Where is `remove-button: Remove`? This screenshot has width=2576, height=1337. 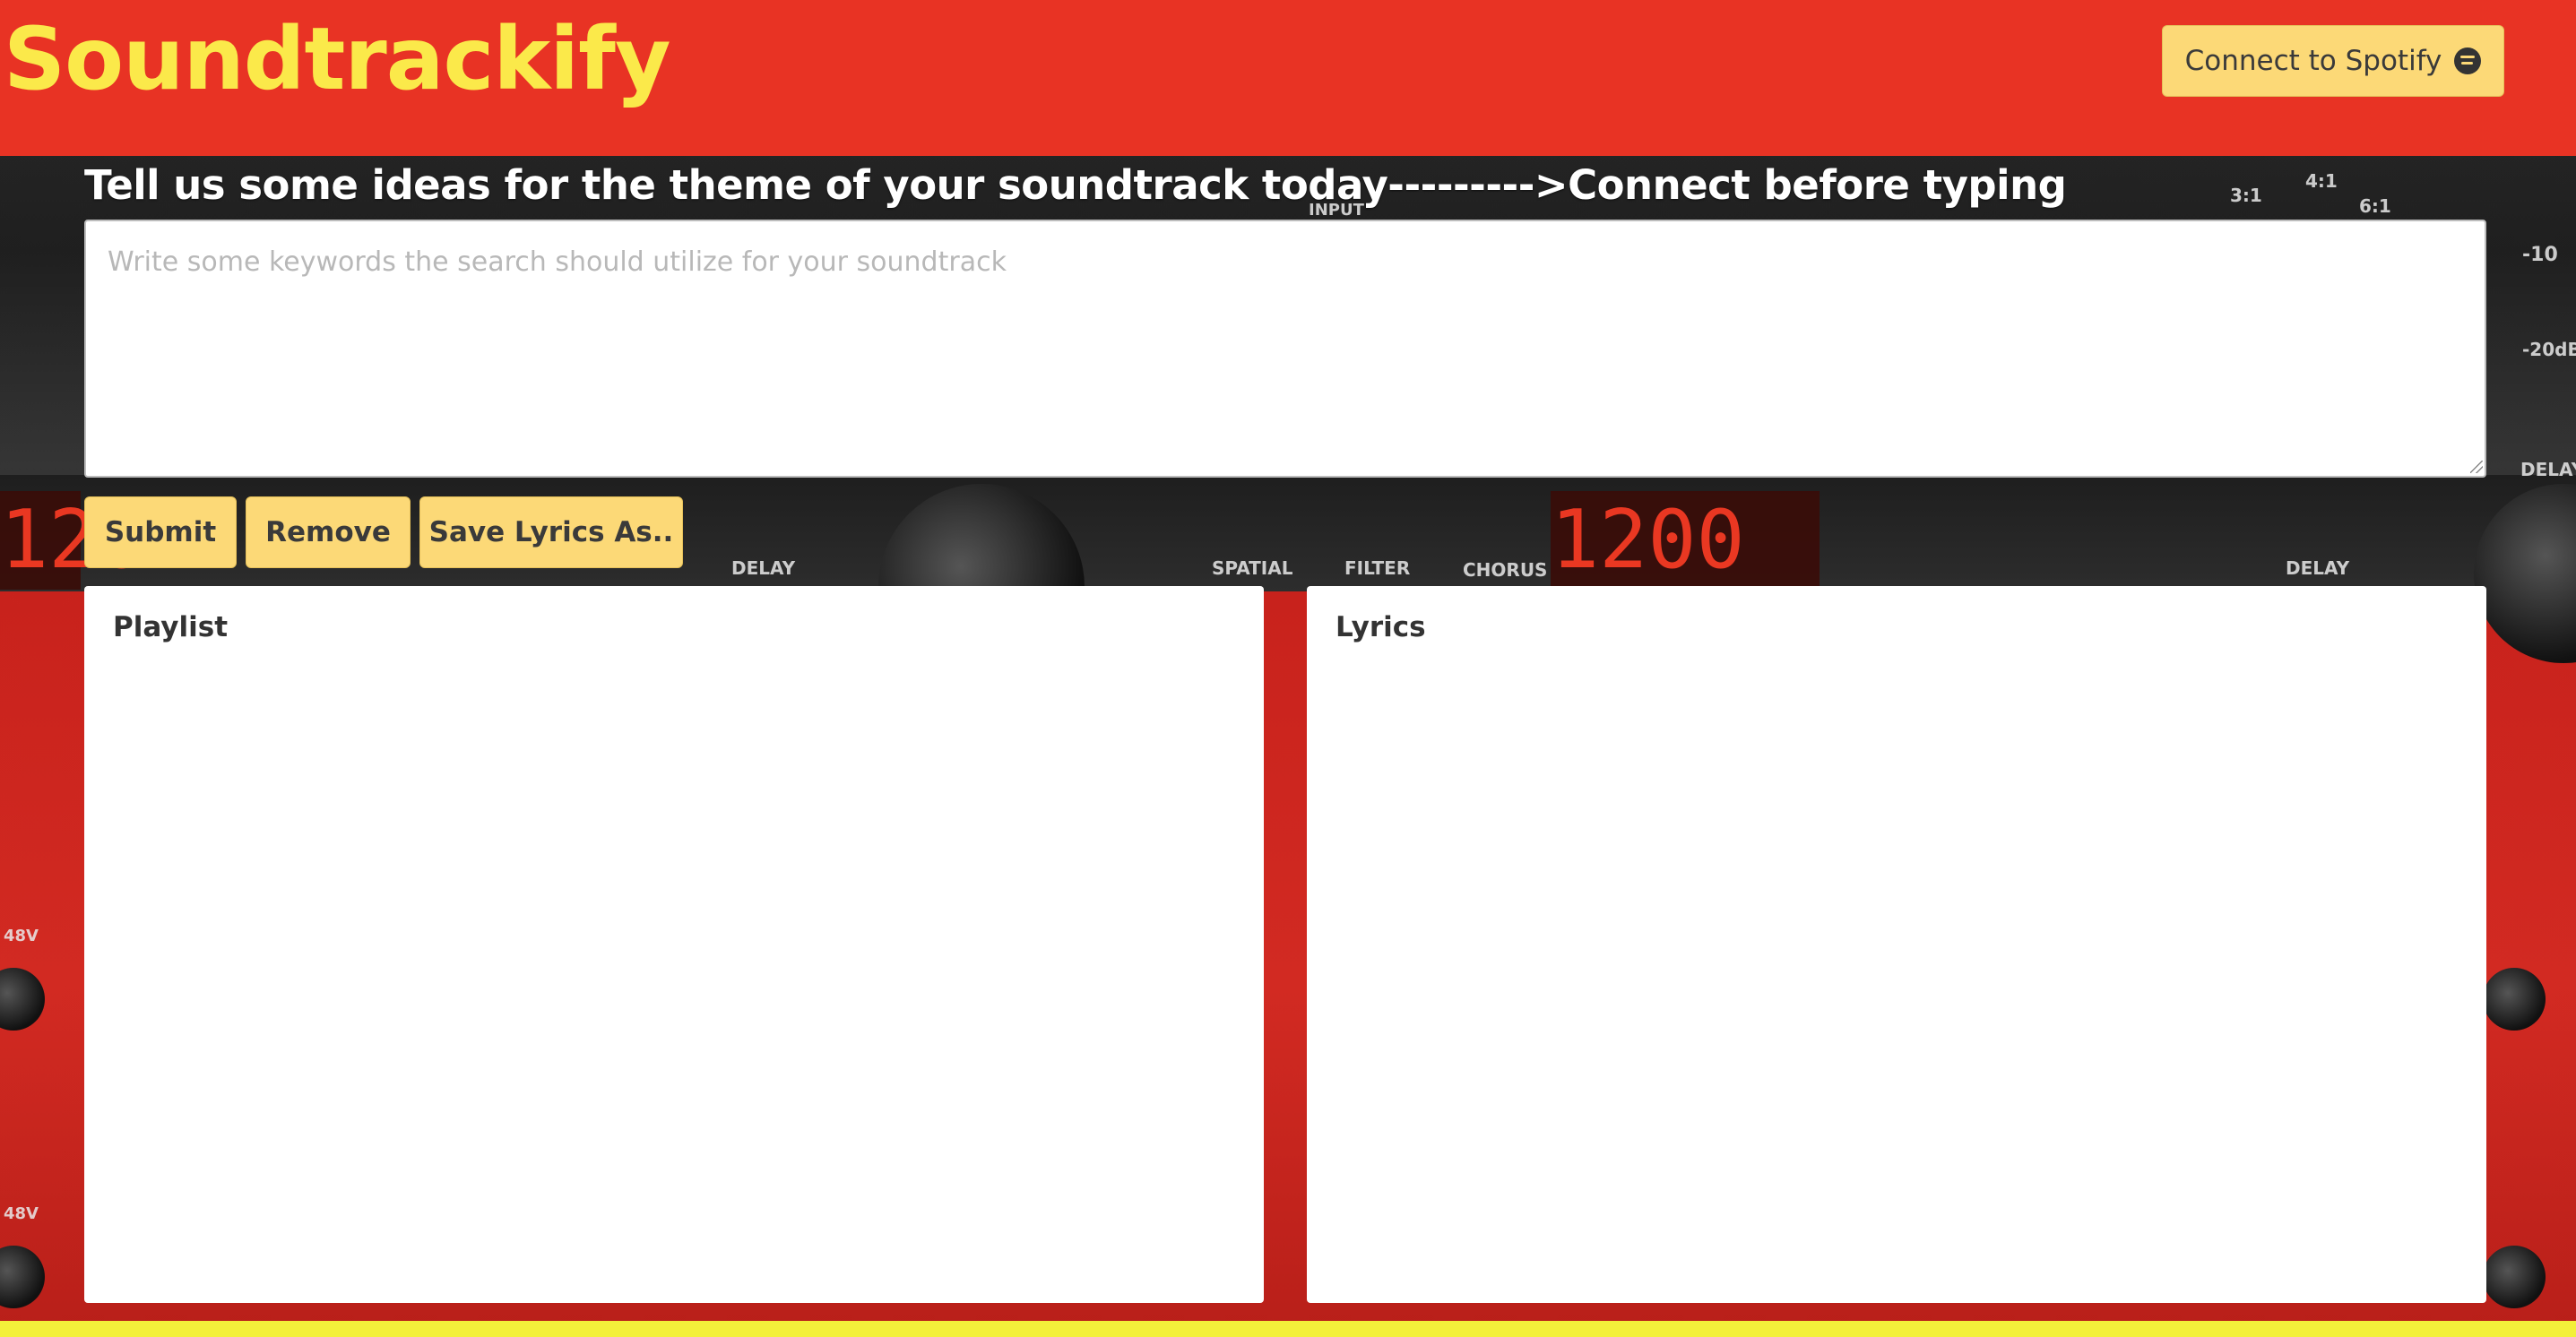 remove-button: Remove is located at coordinates (328, 532).